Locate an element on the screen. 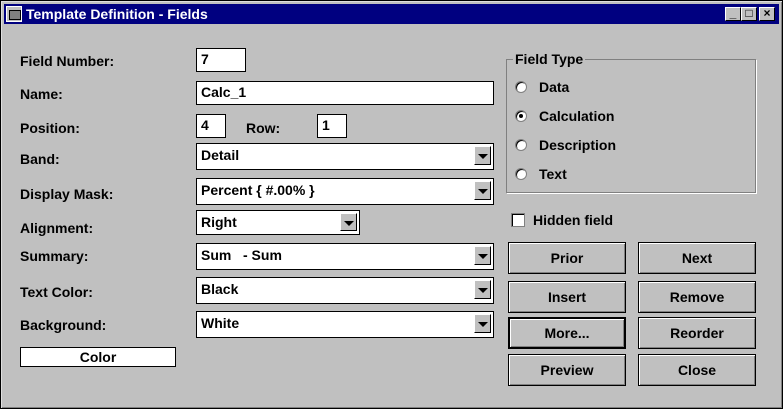 Image resolution: width=783 pixels, height=409 pixels. radio-data is located at coordinates (521, 87).